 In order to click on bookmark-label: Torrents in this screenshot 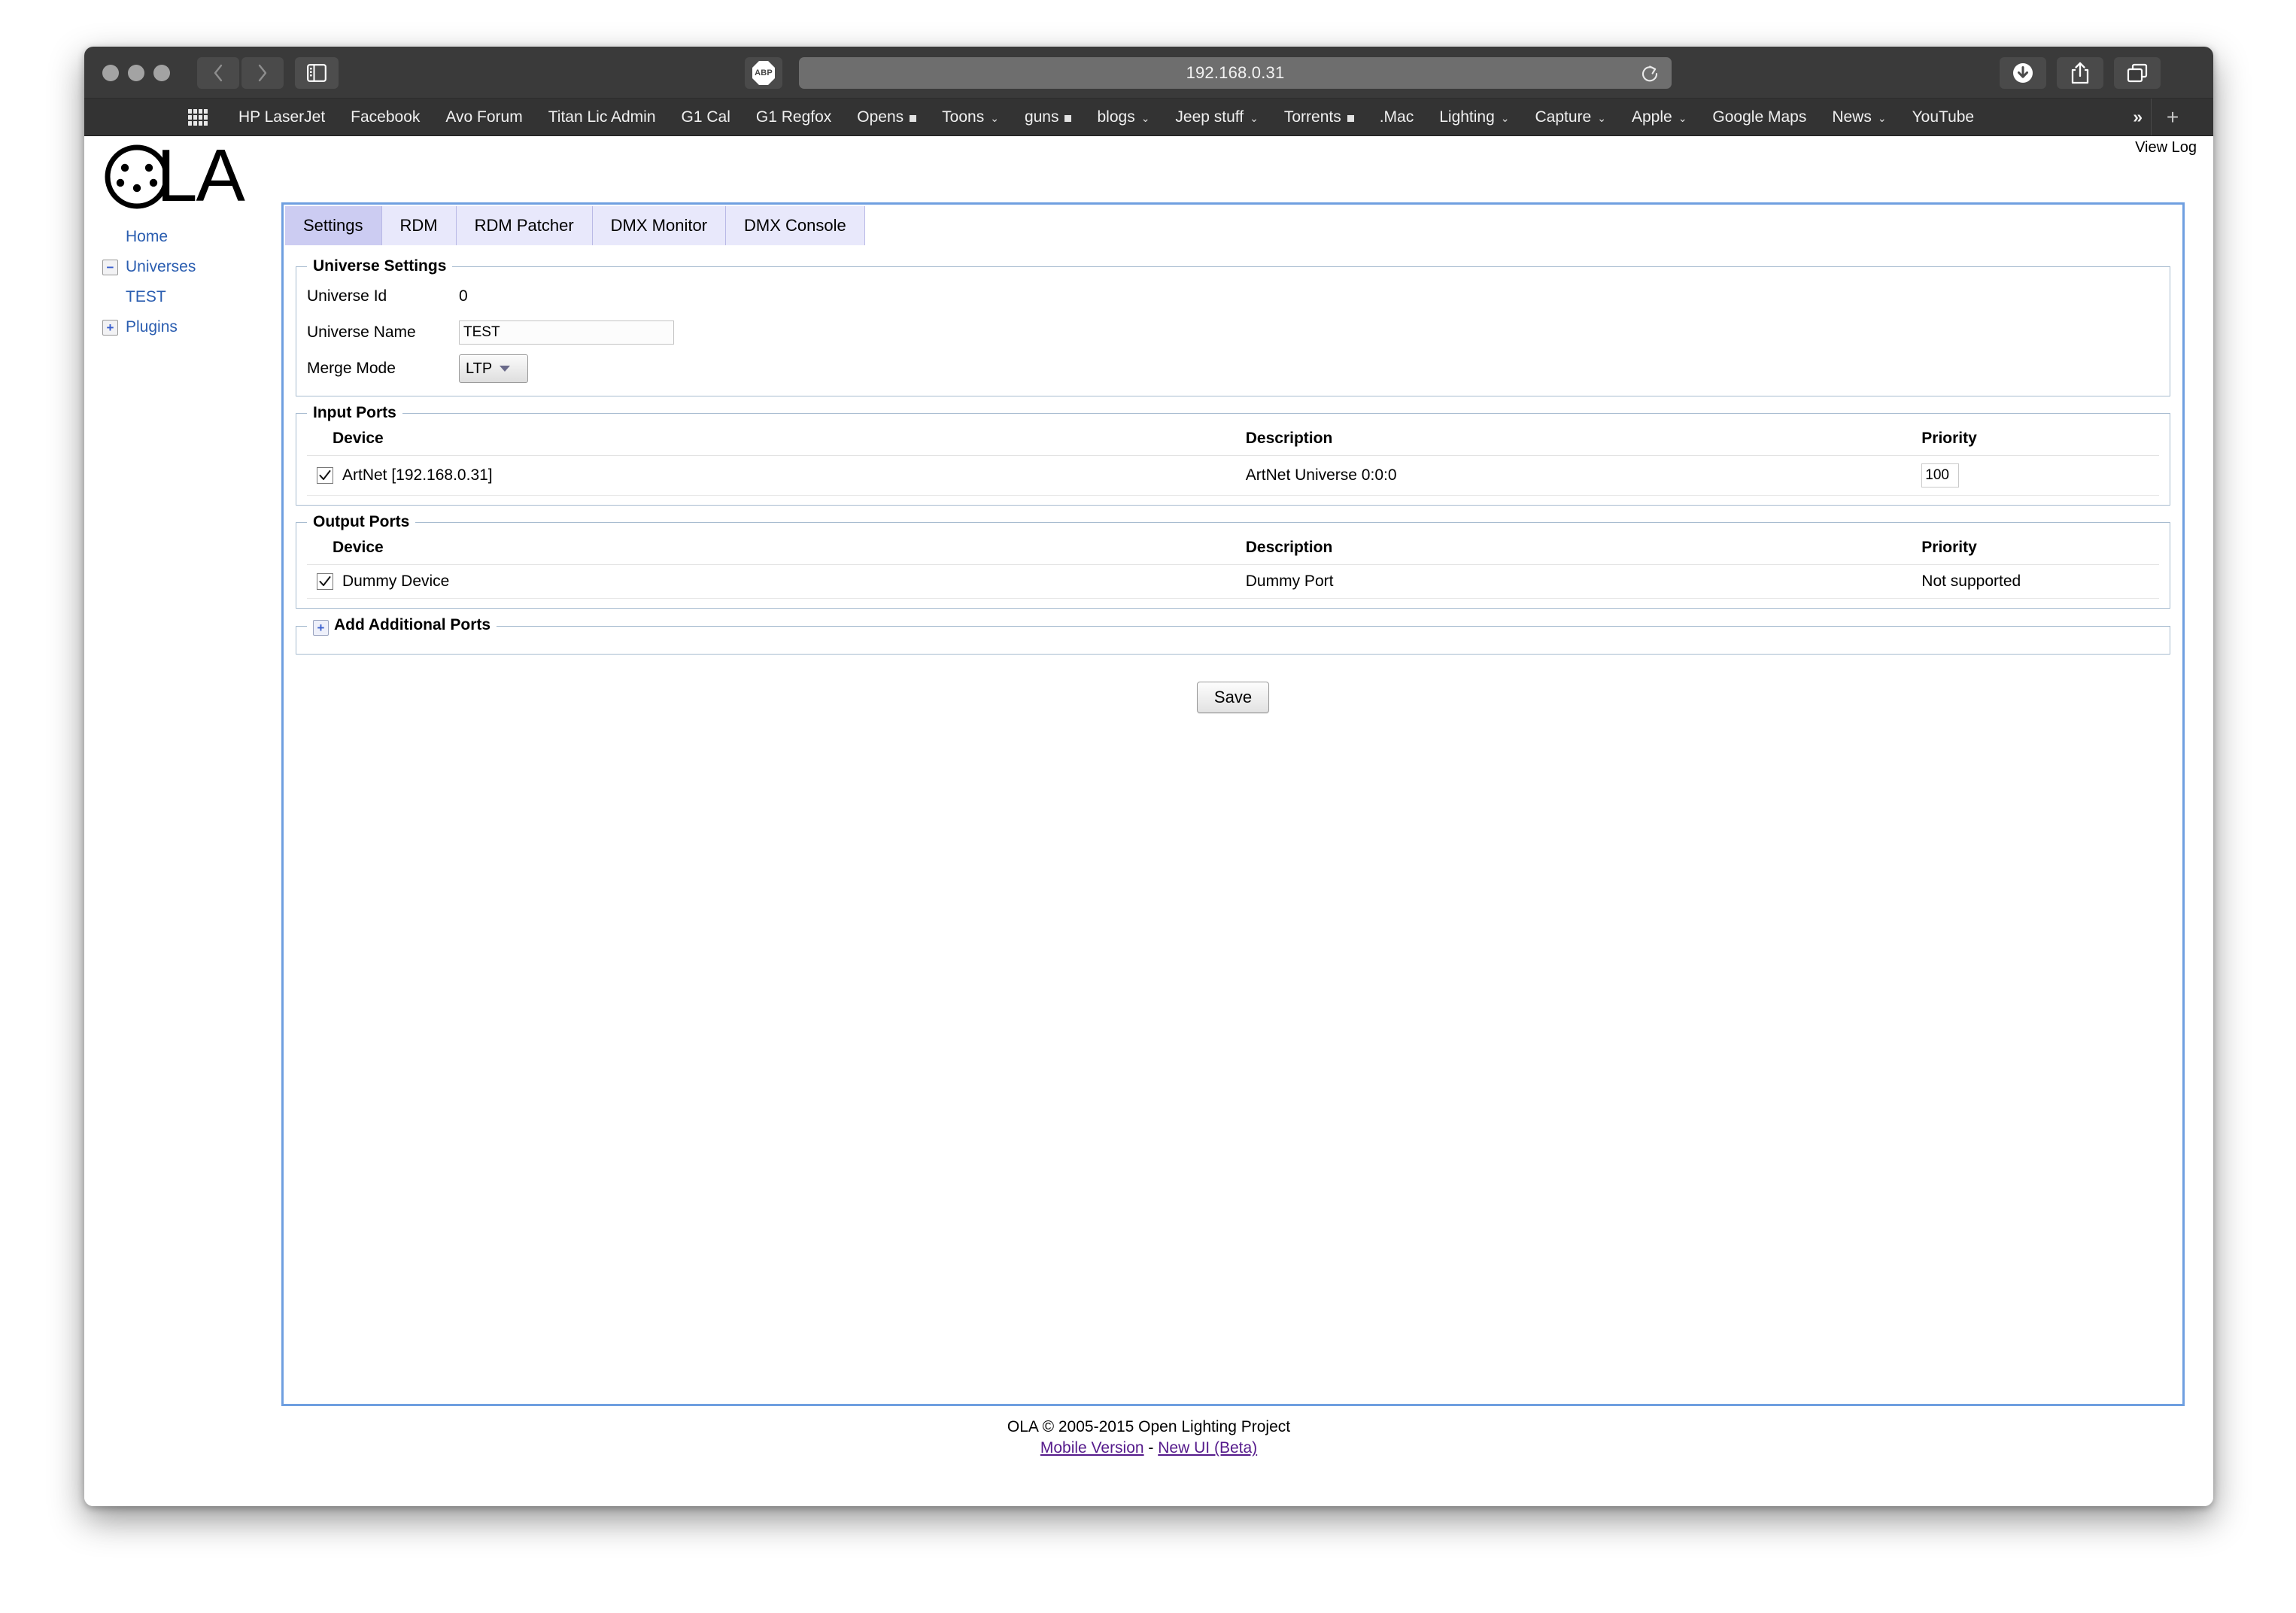, I will do `click(1312, 117)`.